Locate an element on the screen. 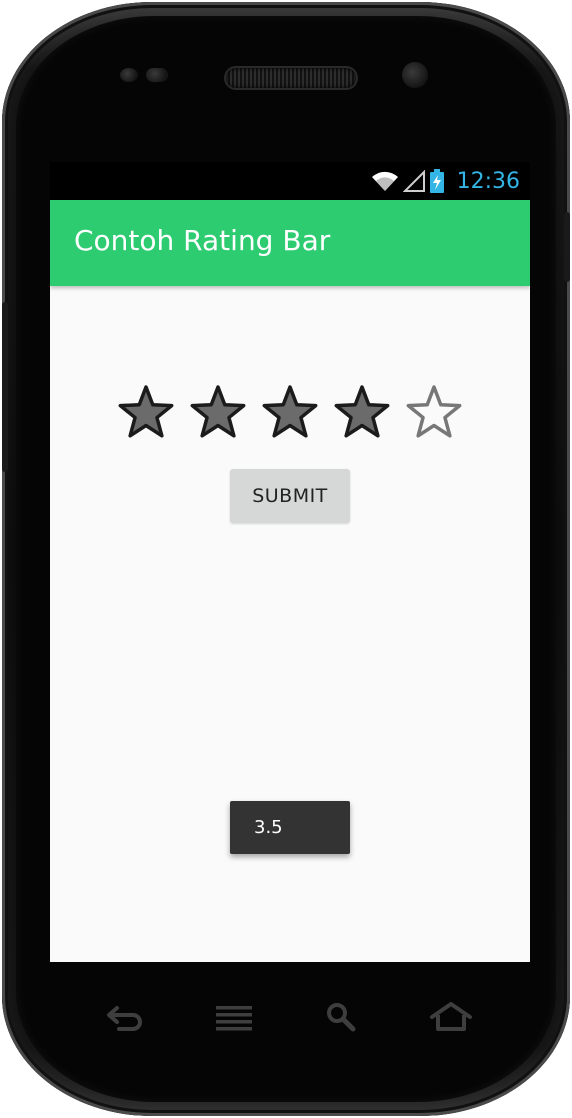  menu-icon is located at coordinates (234, 1017).